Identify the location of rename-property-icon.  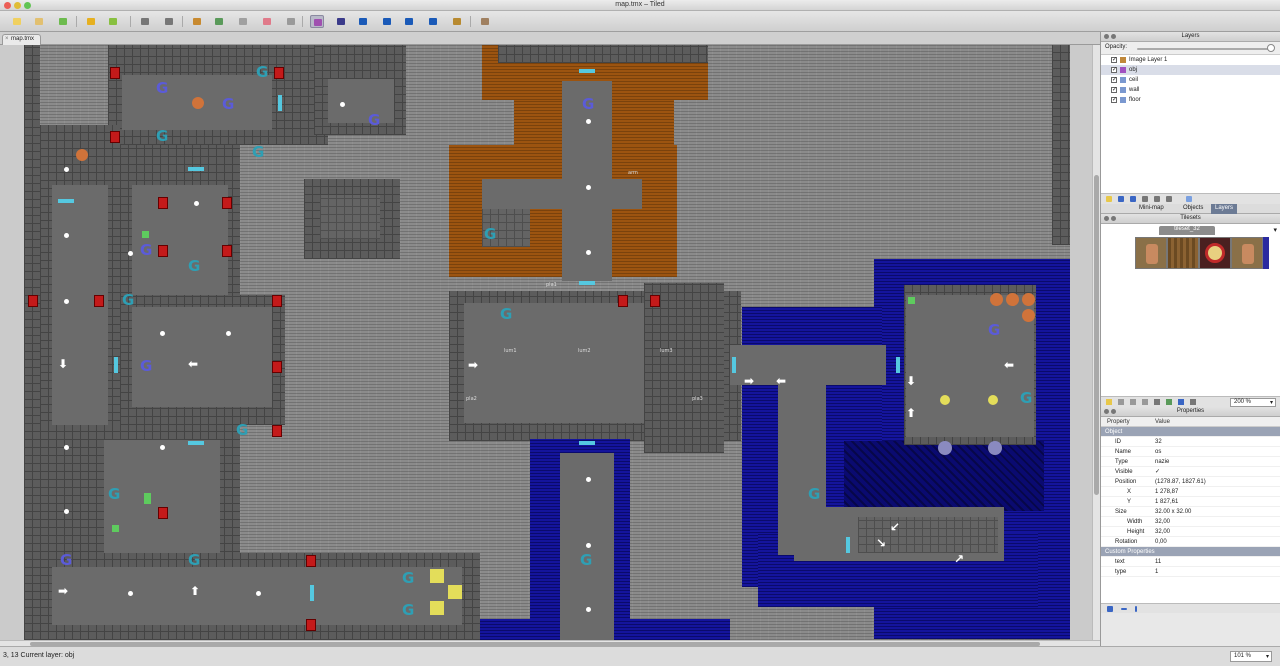
(1136, 609).